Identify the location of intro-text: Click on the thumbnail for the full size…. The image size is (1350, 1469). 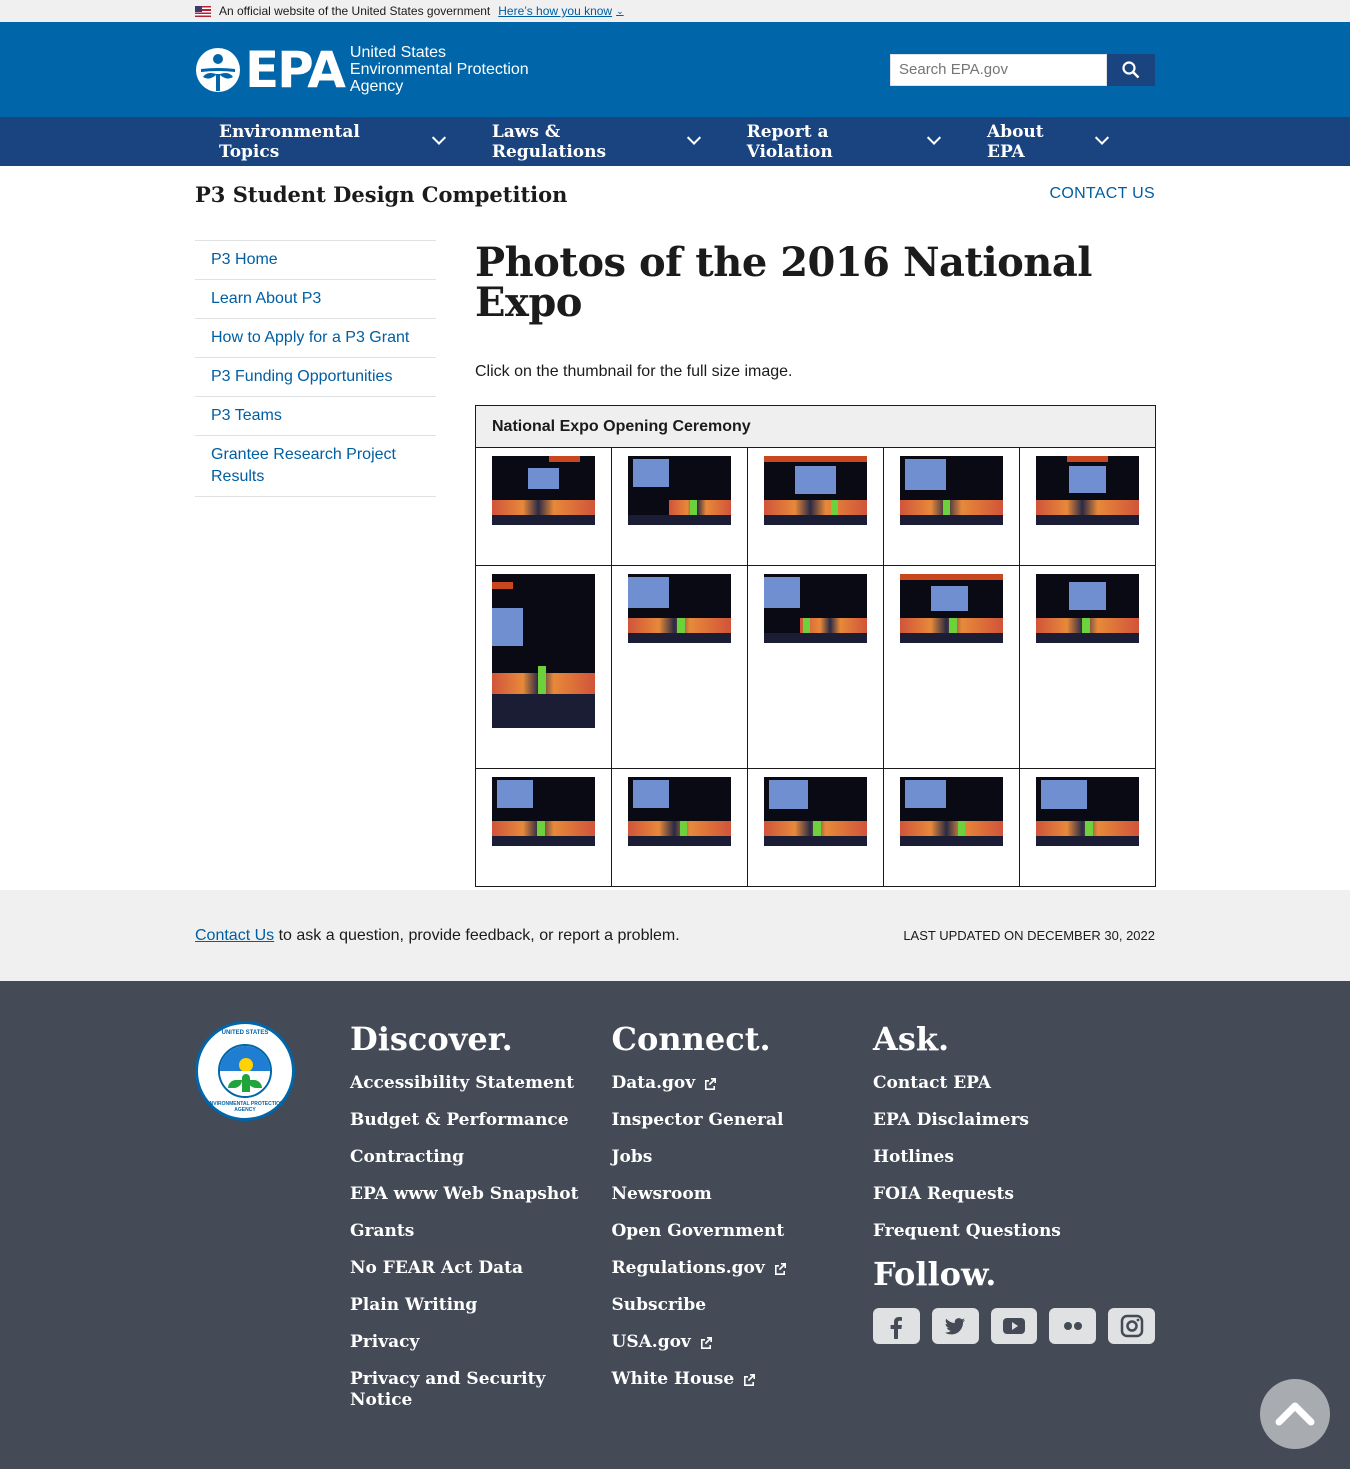
(634, 371).